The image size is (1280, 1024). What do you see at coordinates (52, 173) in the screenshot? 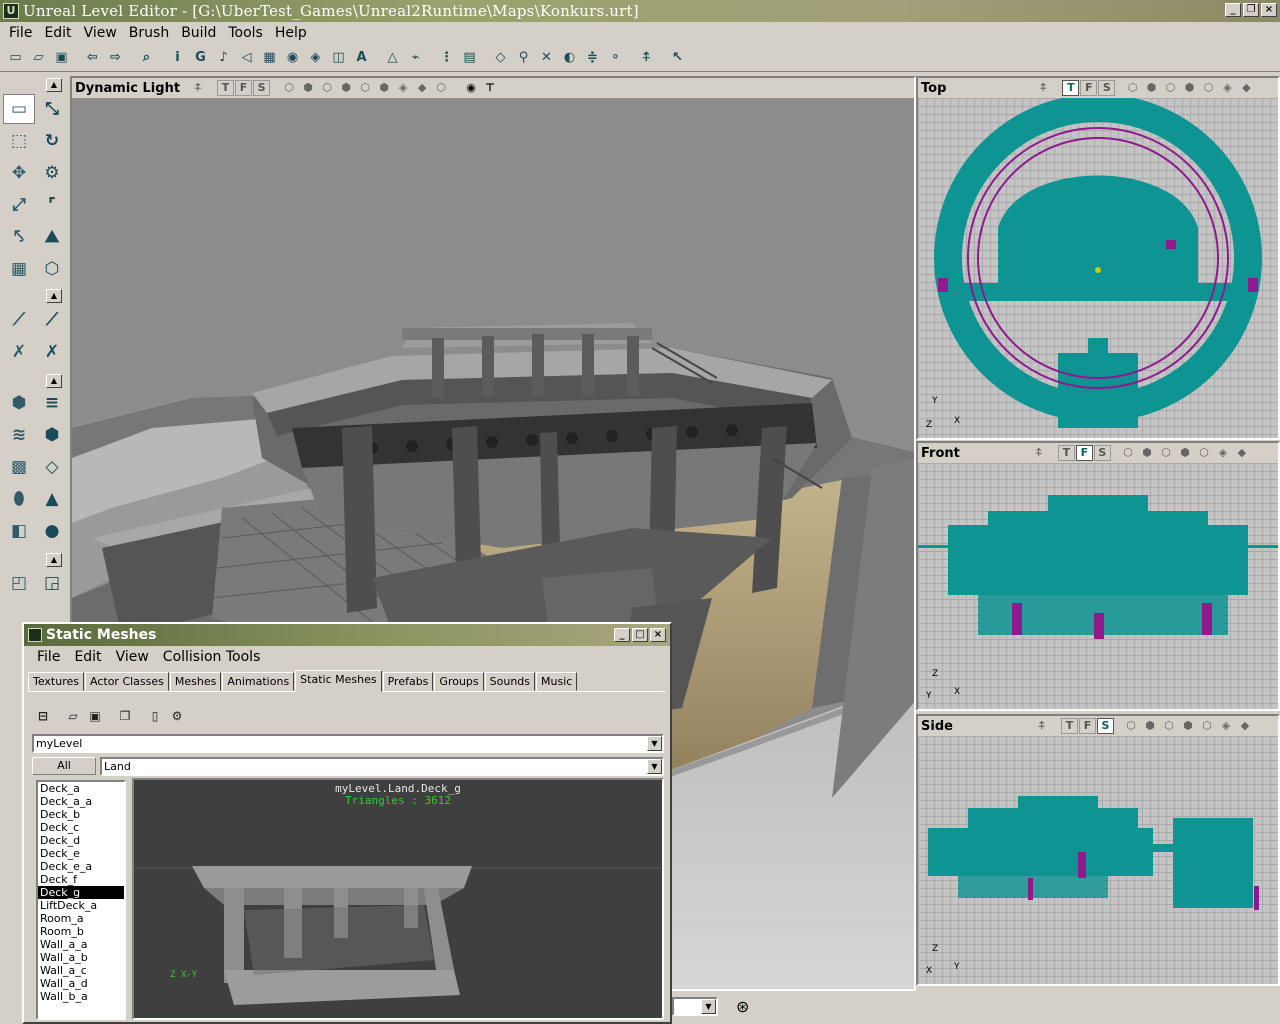
I see `terrain-icon: ⚙` at bounding box center [52, 173].